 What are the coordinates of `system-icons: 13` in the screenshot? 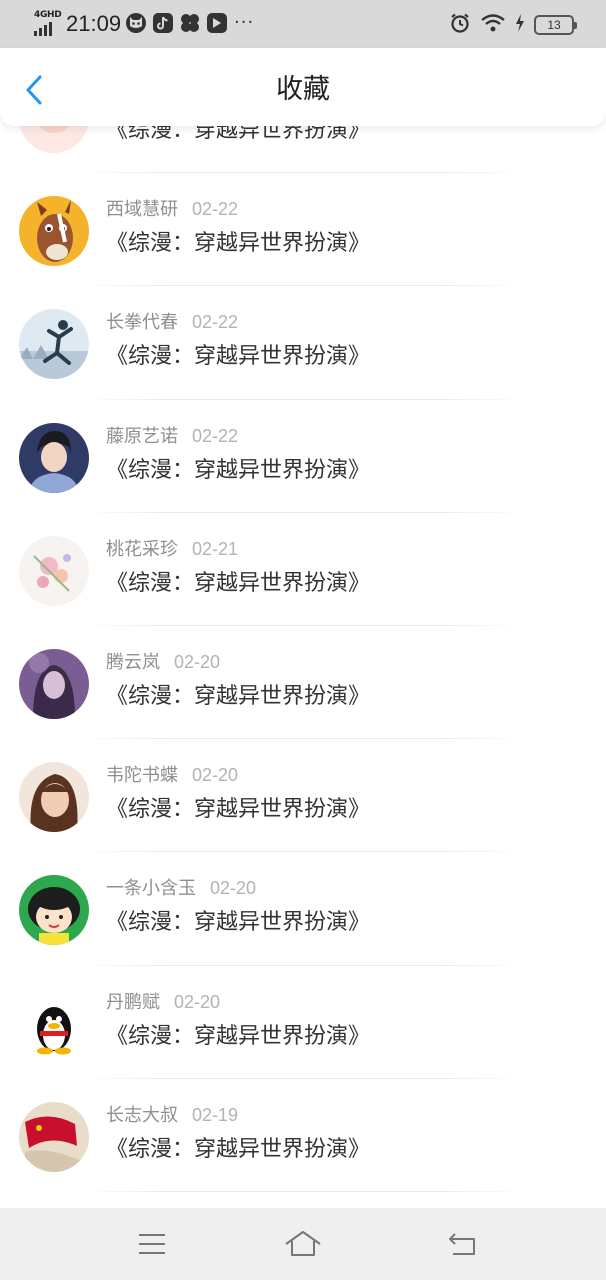 It's located at (513, 25).